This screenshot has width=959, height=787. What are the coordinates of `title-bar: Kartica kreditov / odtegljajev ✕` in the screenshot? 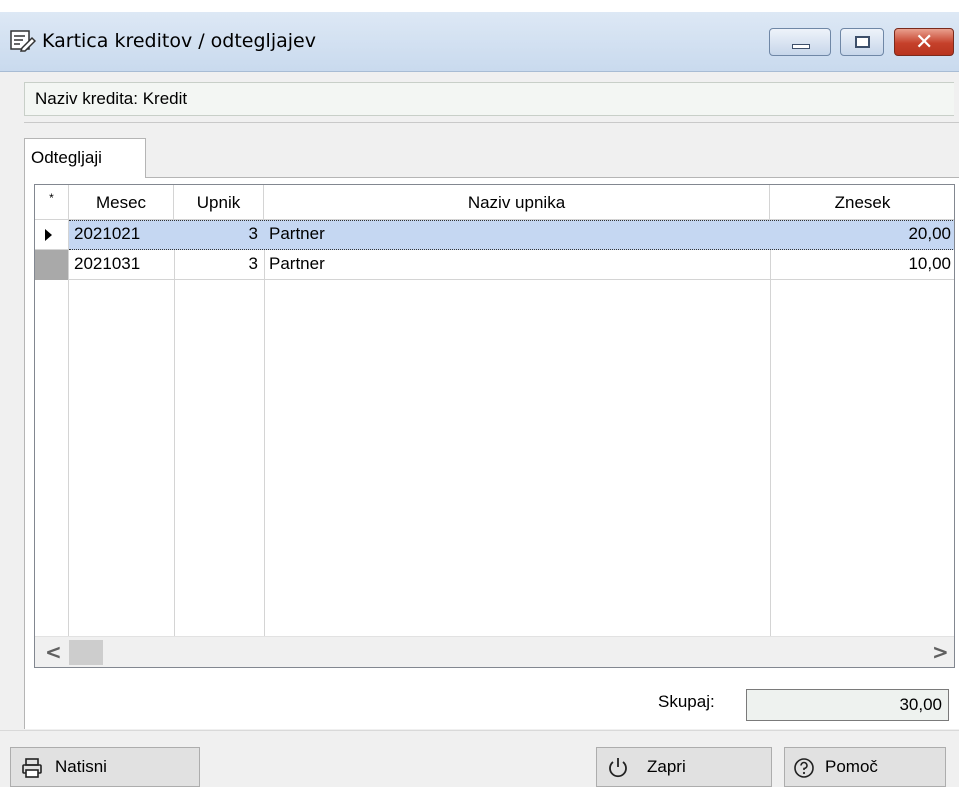 It's located at (479, 42).